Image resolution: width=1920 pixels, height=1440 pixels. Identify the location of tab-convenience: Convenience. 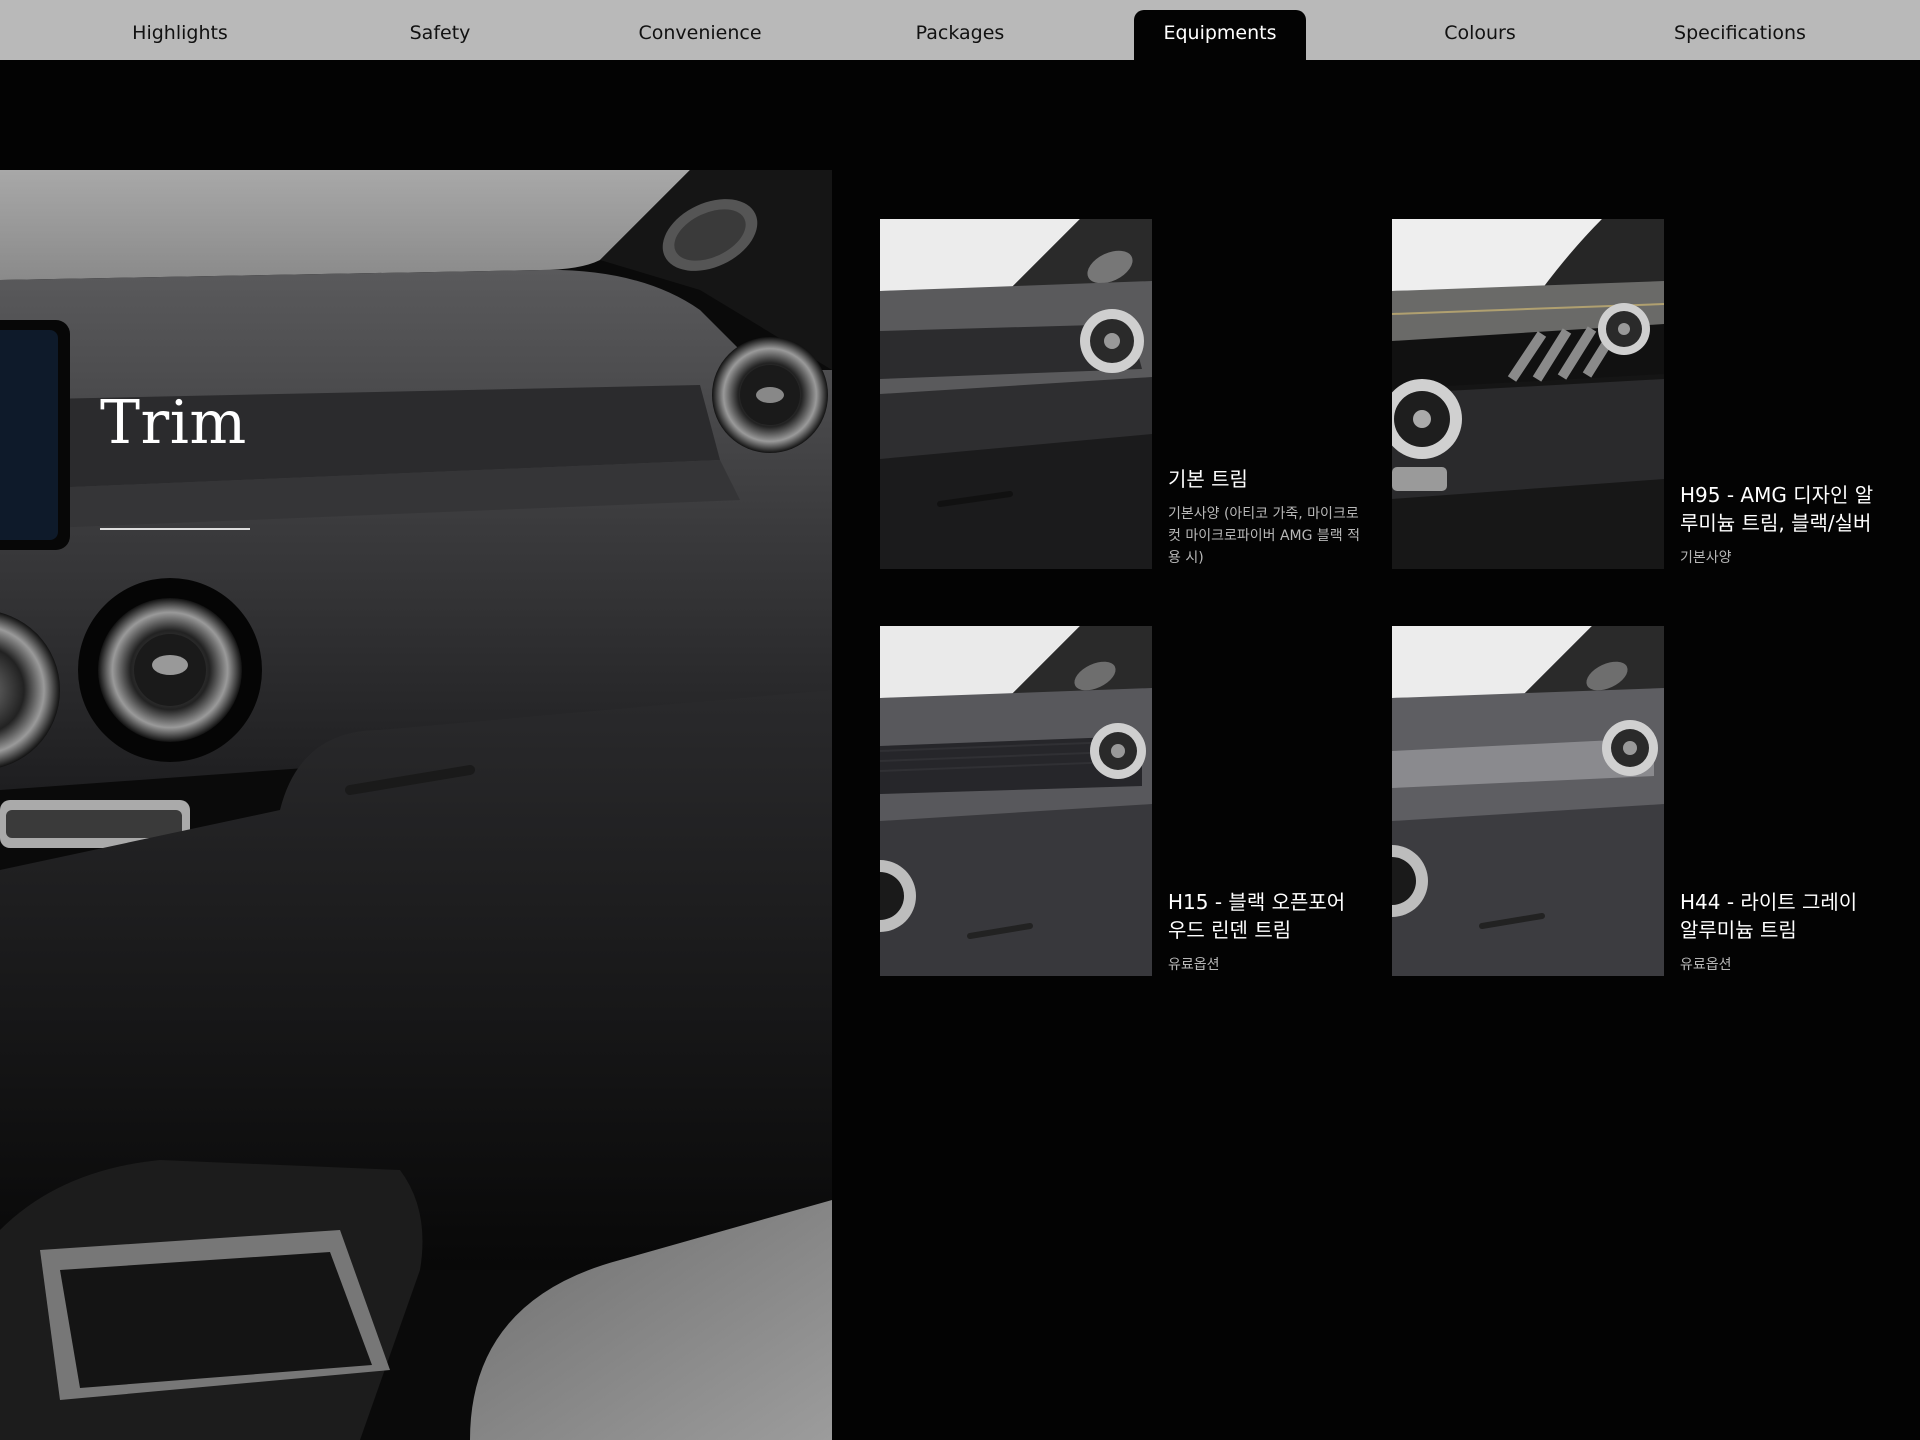
(700, 35).